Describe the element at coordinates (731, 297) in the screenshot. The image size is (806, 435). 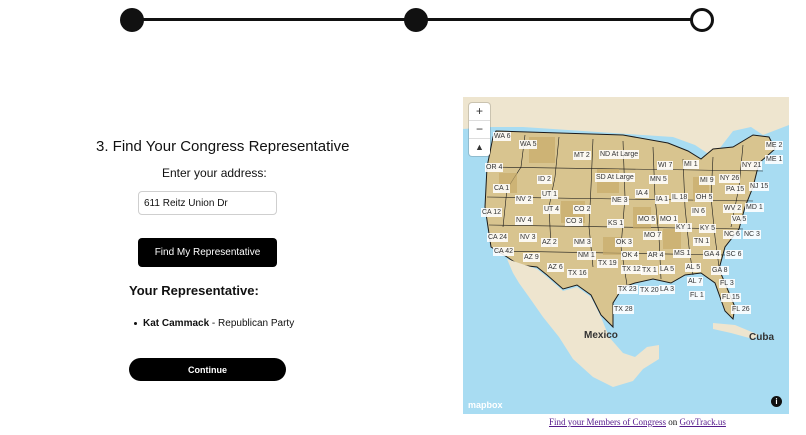
I see `district-label: FL 15` at that location.